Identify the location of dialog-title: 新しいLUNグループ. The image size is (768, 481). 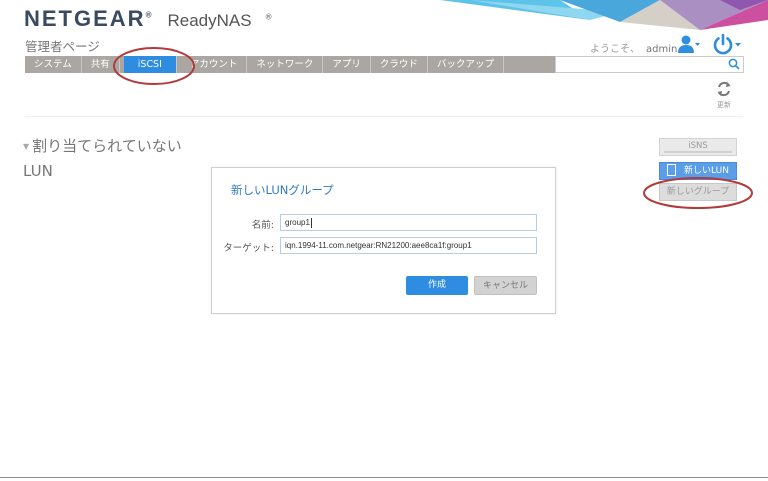
(282, 190).